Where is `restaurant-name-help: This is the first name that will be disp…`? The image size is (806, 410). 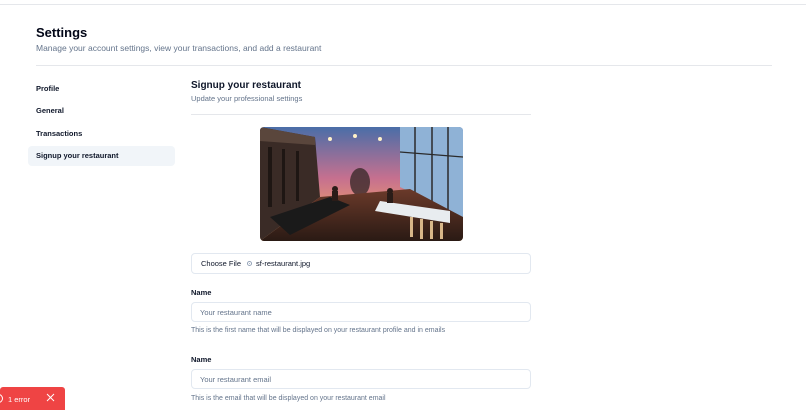 restaurant-name-help: This is the first name that will be disp… is located at coordinates (318, 330).